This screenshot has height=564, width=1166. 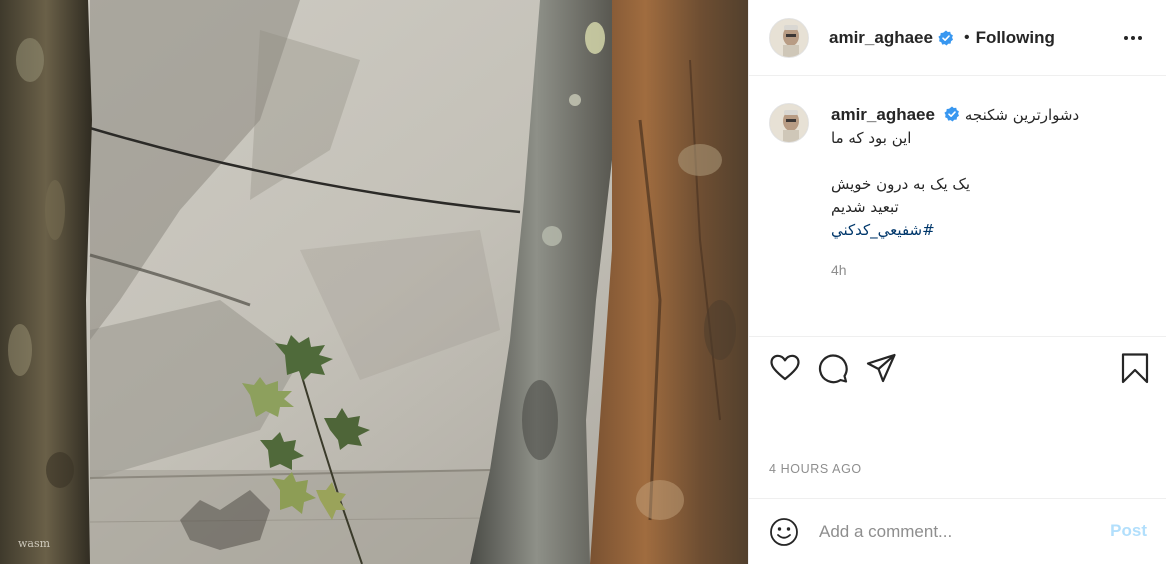 I want to click on more-options-icon, so click(x=1133, y=38).